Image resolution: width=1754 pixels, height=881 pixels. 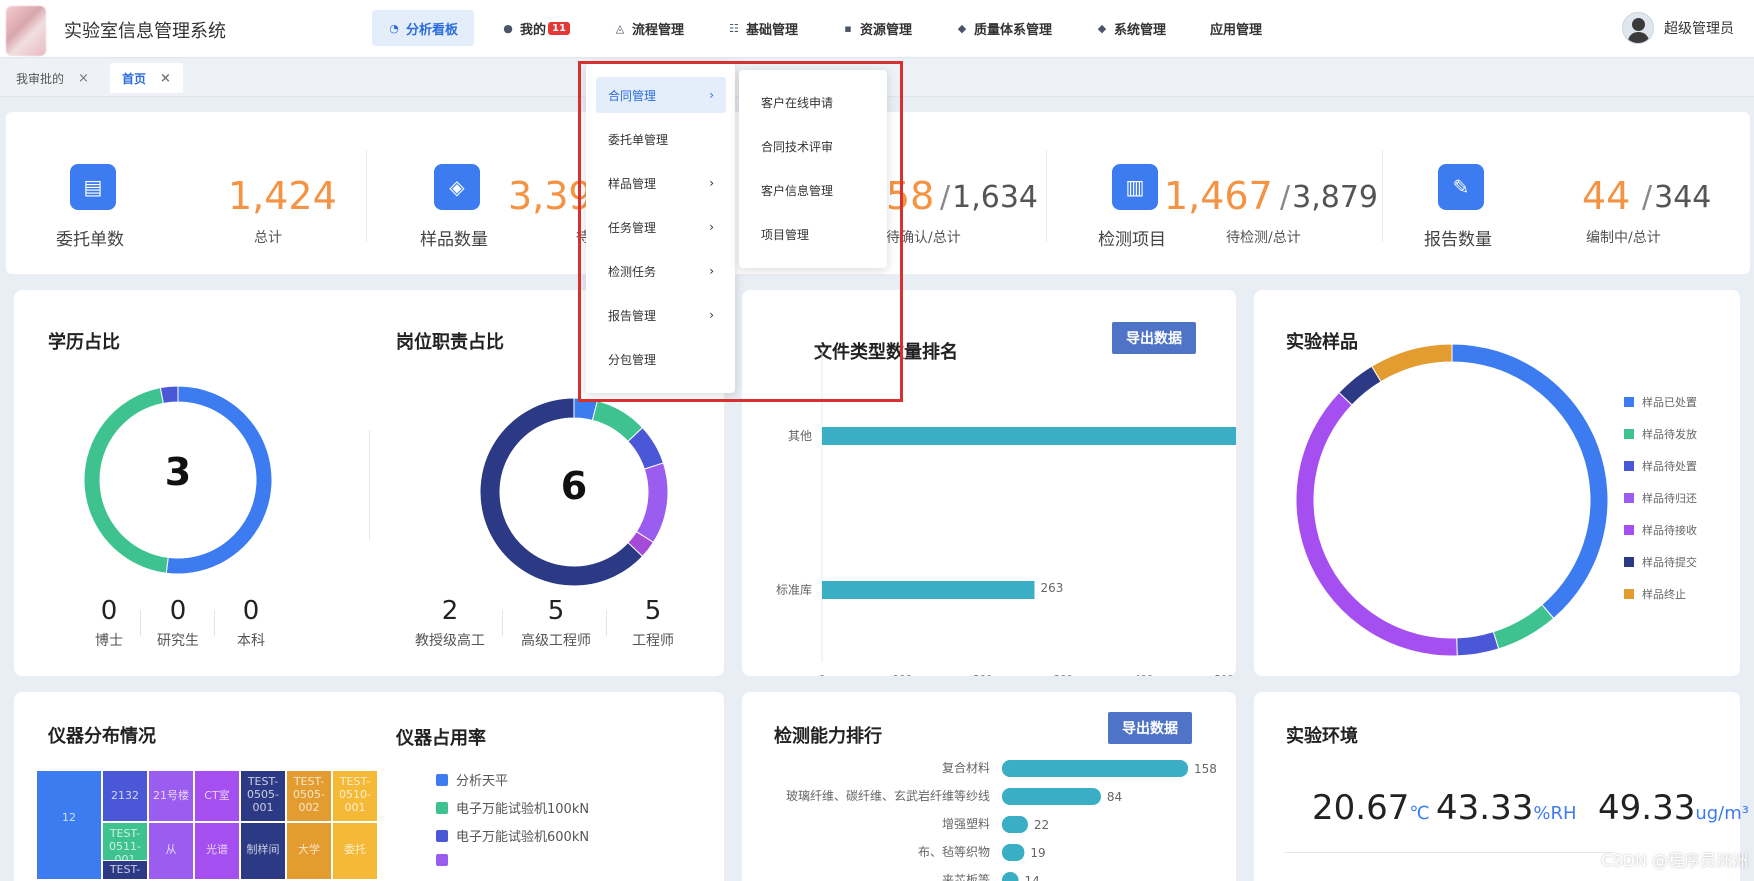 What do you see at coordinates (1131, 28) in the screenshot?
I see `nav-system: ◆ 系统管理` at bounding box center [1131, 28].